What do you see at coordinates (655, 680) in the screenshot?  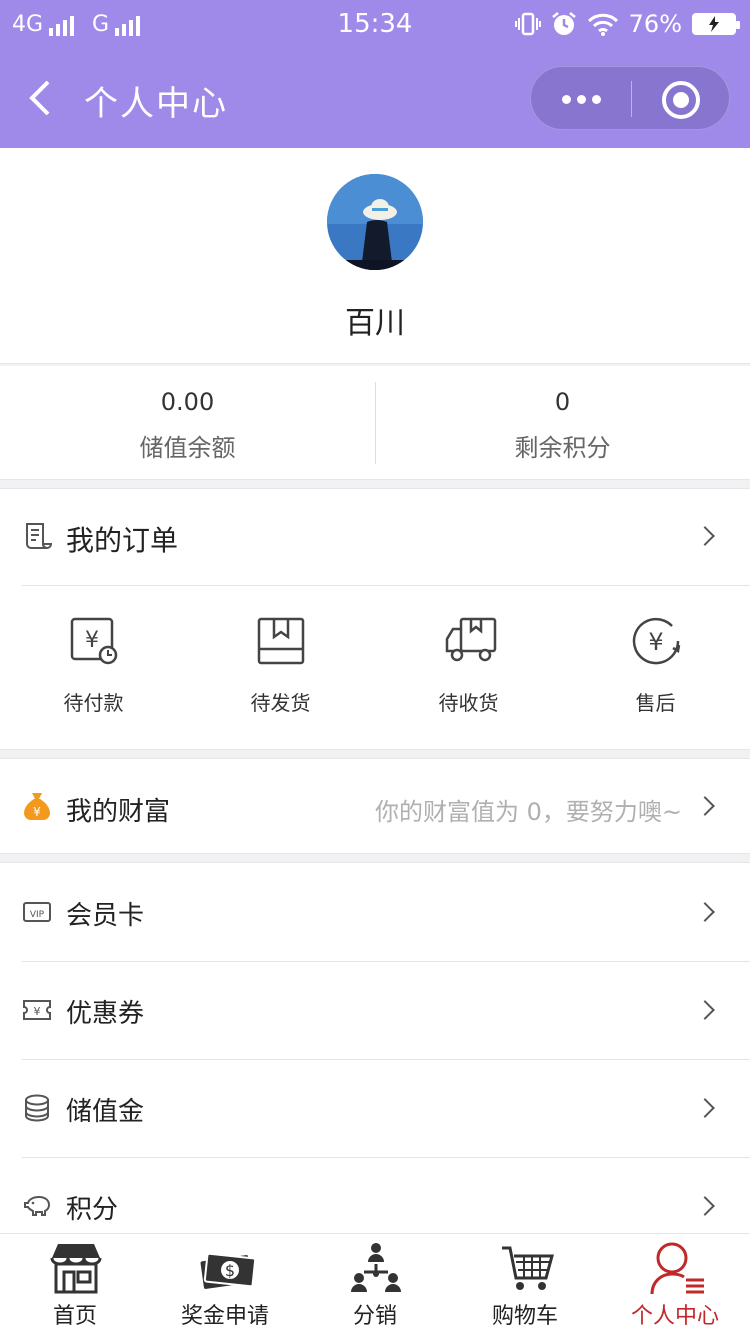 I see `order-after-sales: ¥ 售后` at bounding box center [655, 680].